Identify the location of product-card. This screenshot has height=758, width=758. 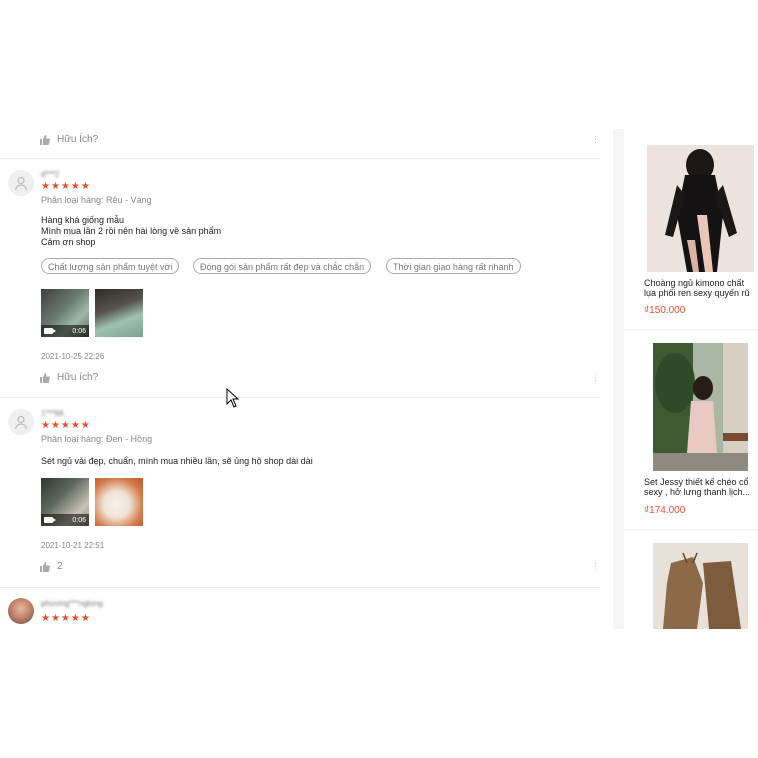
(691, 580).